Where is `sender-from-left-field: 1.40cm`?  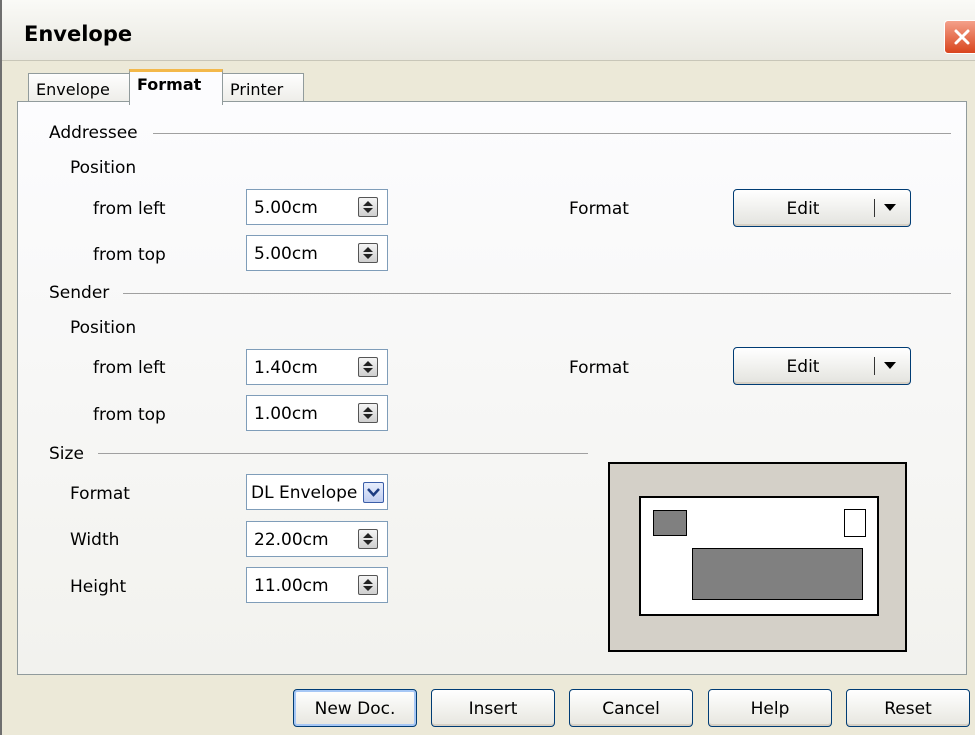 sender-from-left-field: 1.40cm is located at coordinates (317, 367).